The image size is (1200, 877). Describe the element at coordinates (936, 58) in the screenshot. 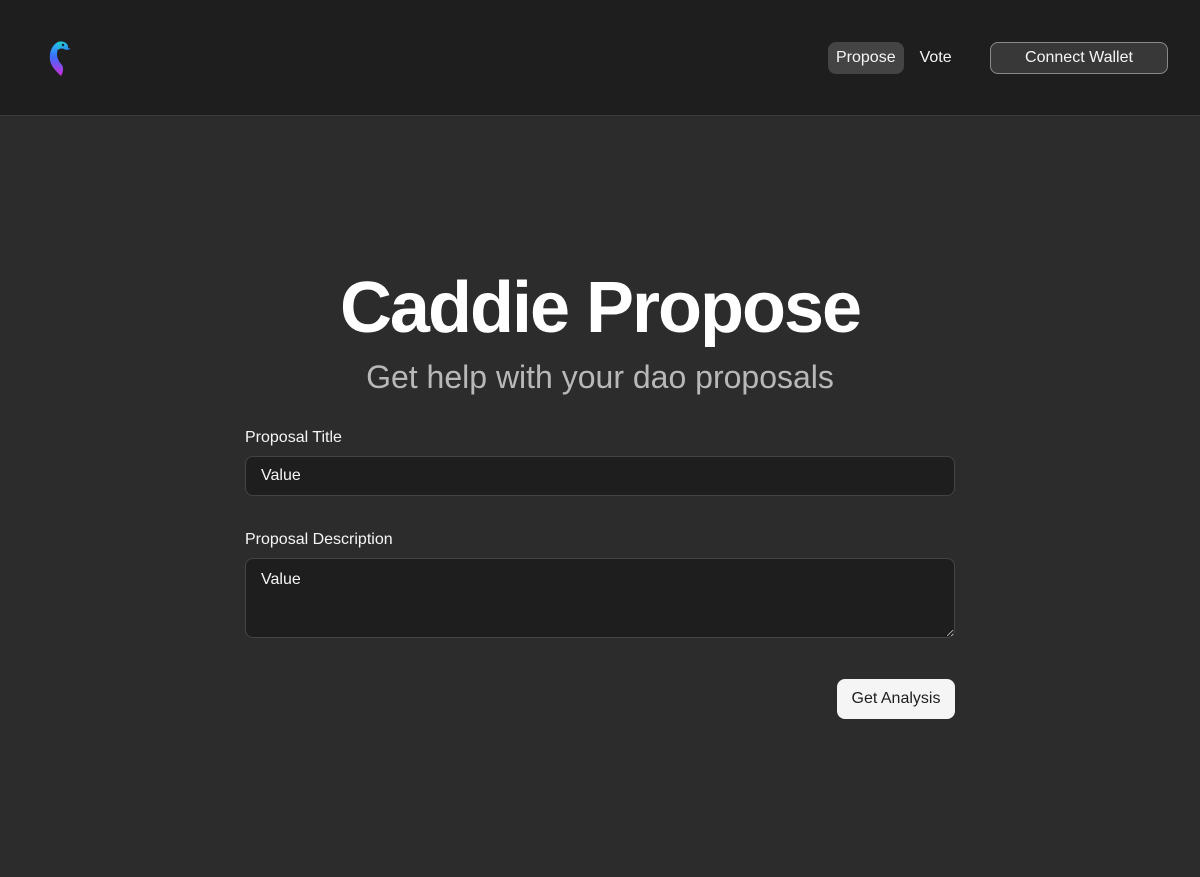

I see `nav-item-vote: Vote` at that location.